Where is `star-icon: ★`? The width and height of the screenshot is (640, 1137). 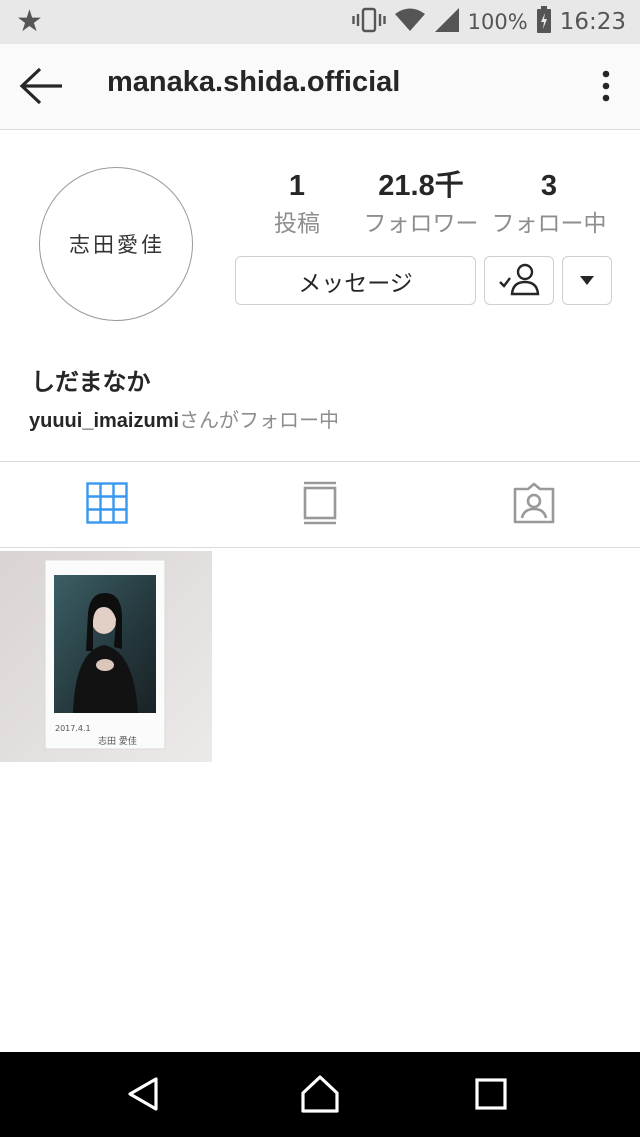
star-icon: ★ is located at coordinates (29, 21).